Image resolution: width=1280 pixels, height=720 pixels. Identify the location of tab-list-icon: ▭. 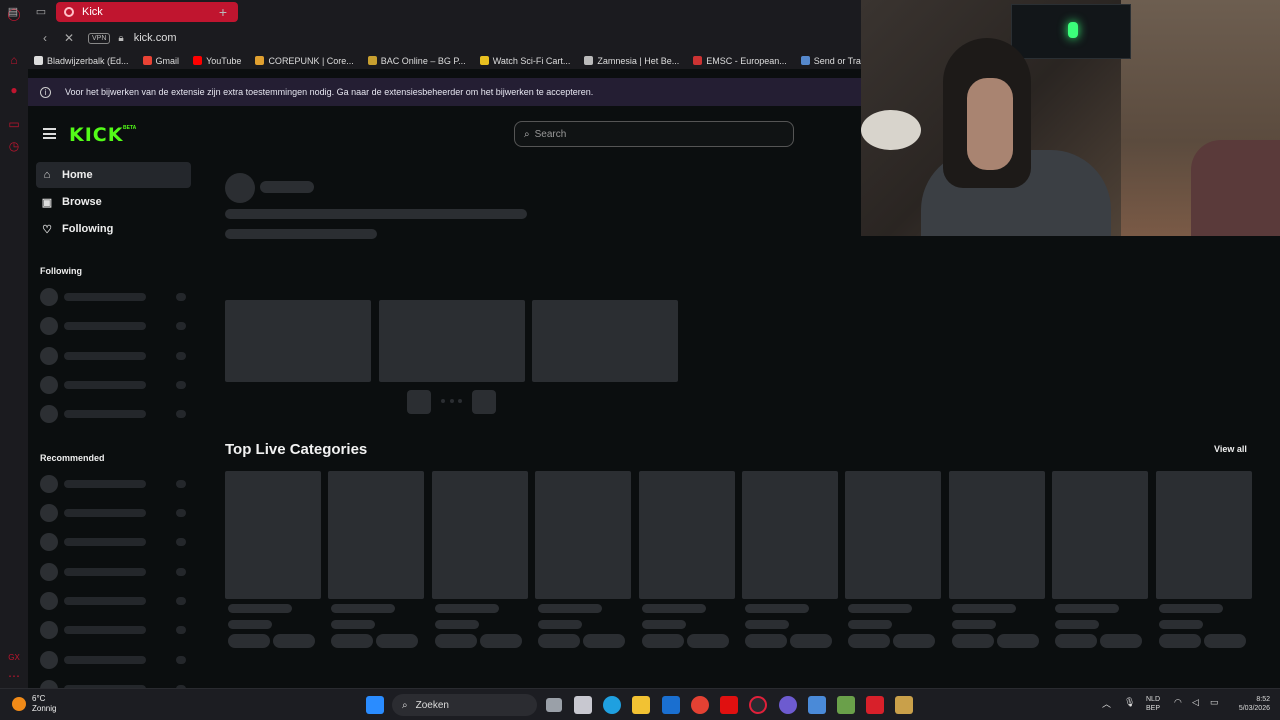
(41, 12).